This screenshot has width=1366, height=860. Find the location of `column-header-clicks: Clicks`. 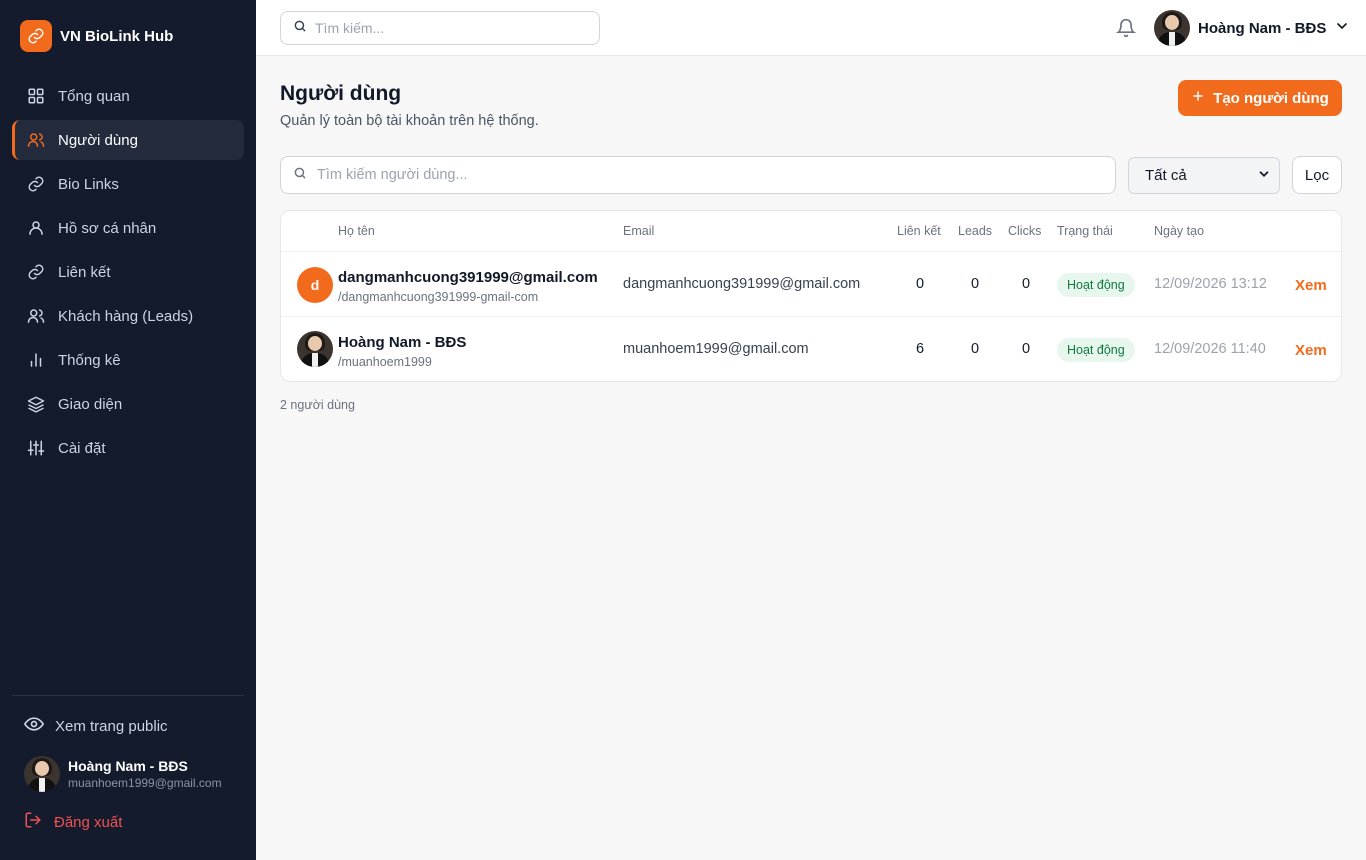

column-header-clicks: Clicks is located at coordinates (1024, 231).